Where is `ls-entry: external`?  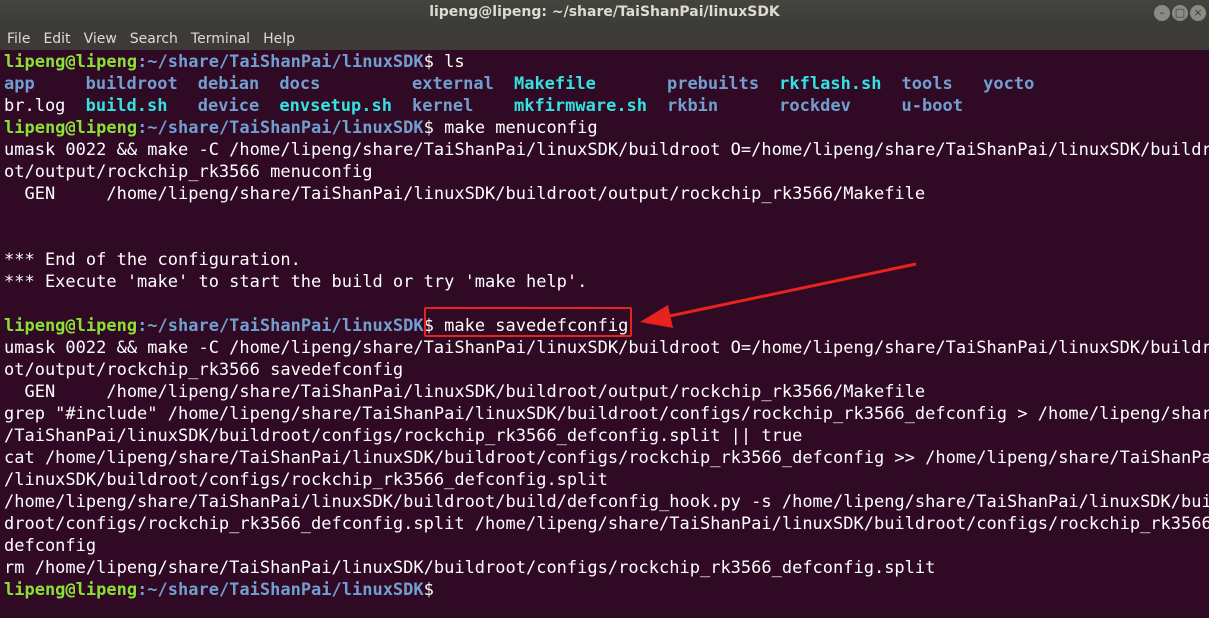
ls-entry: external is located at coordinates (452, 84).